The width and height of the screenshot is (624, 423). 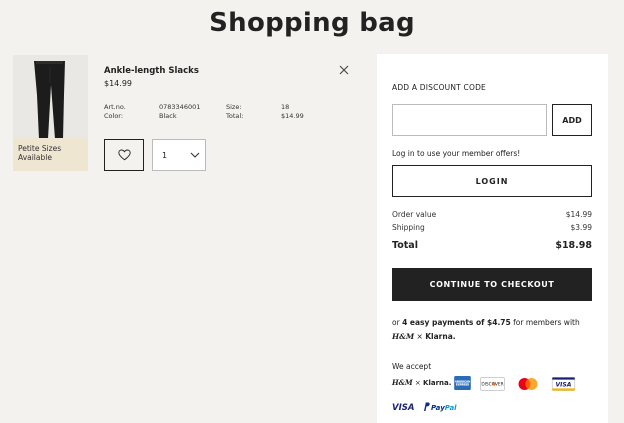 I want to click on svg-text: EXPRESS, so click(x=462, y=384).